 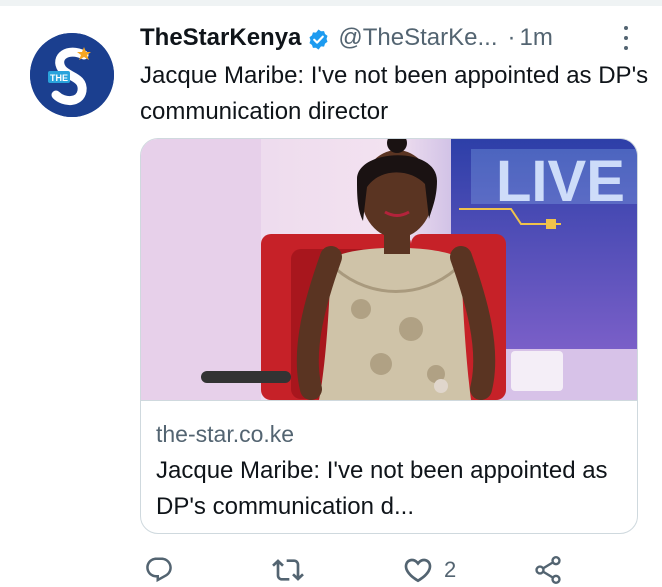 What do you see at coordinates (159, 570) in the screenshot?
I see `reply-icon` at bounding box center [159, 570].